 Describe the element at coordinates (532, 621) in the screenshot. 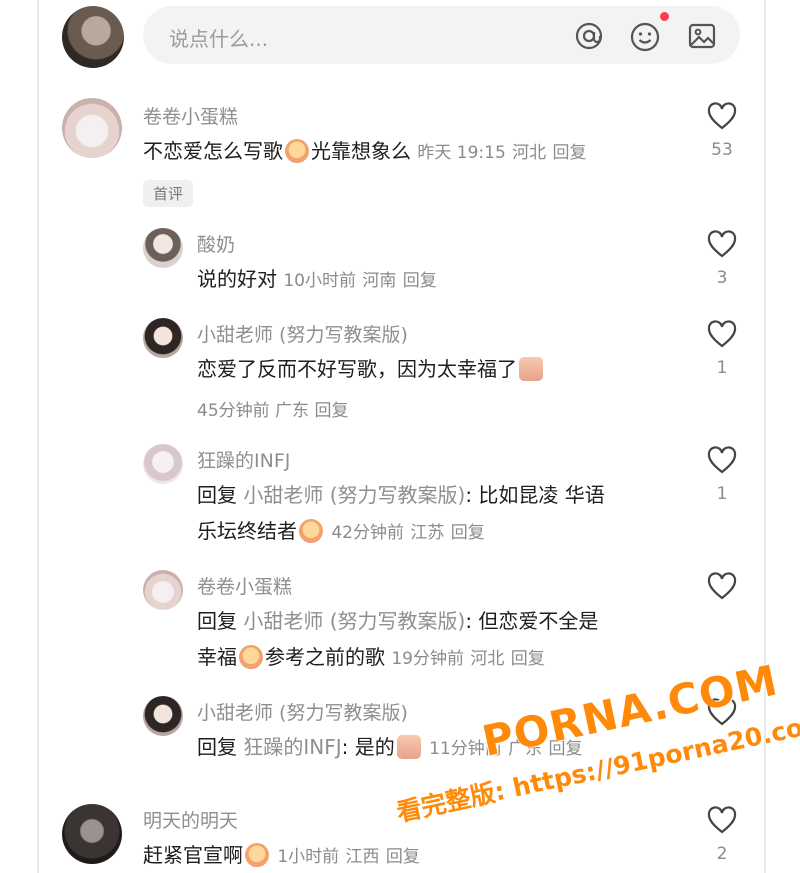

I see `comment-text-part: : 但恋爱不全是` at that location.